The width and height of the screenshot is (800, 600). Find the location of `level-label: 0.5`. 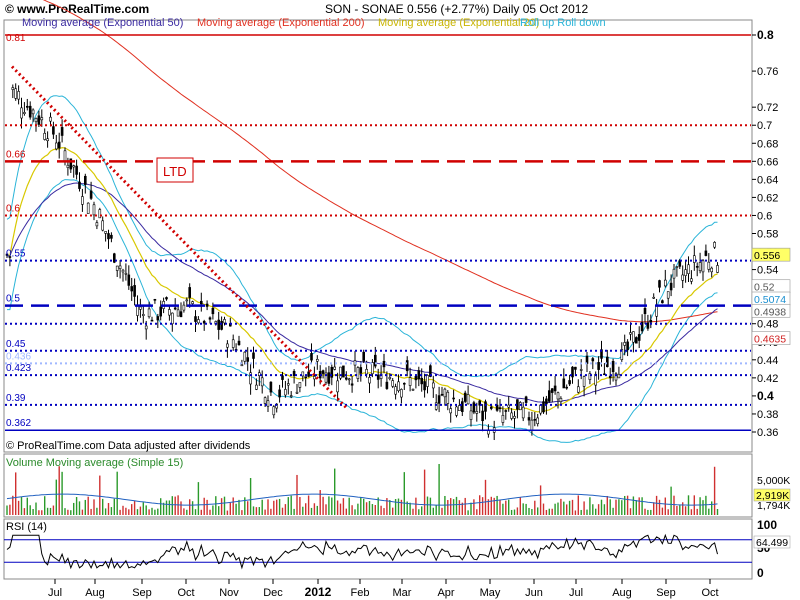

level-label: 0.5 is located at coordinates (13, 299).